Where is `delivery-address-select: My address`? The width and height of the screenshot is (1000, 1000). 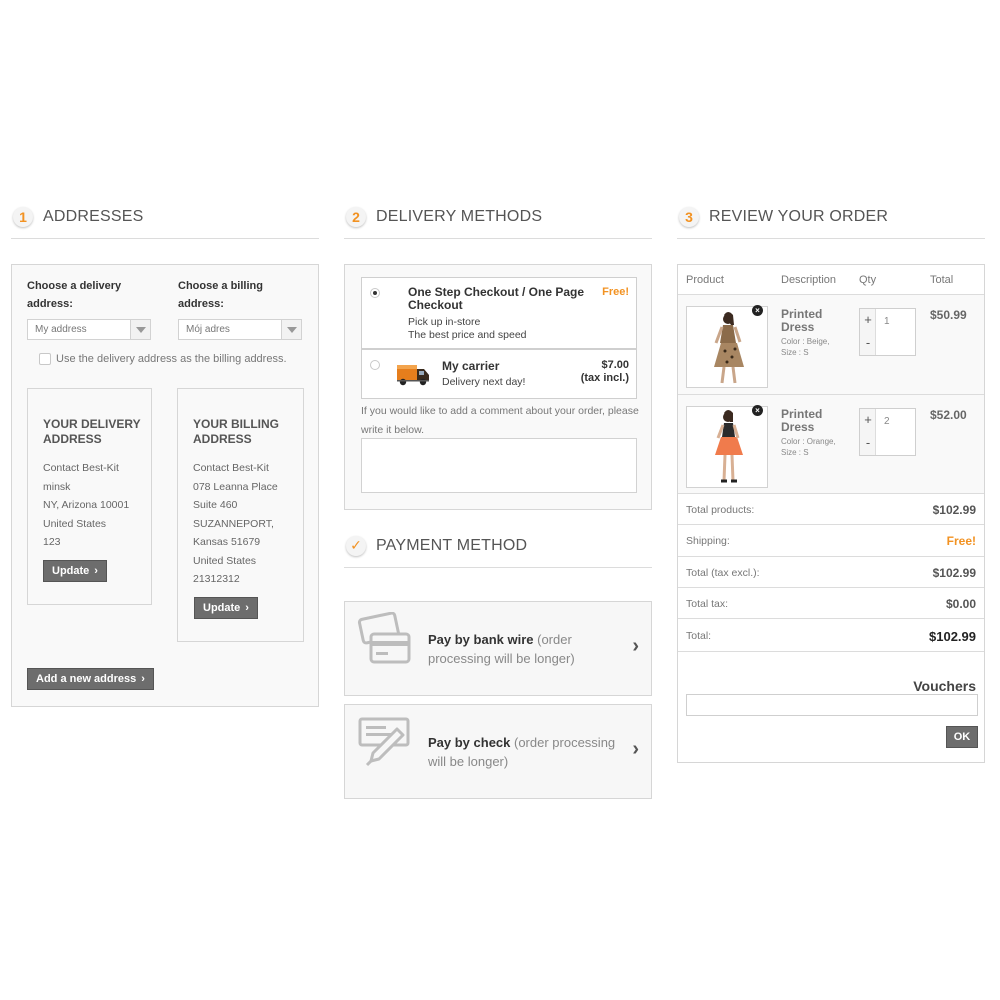
delivery-address-select: My address is located at coordinates (89, 329).